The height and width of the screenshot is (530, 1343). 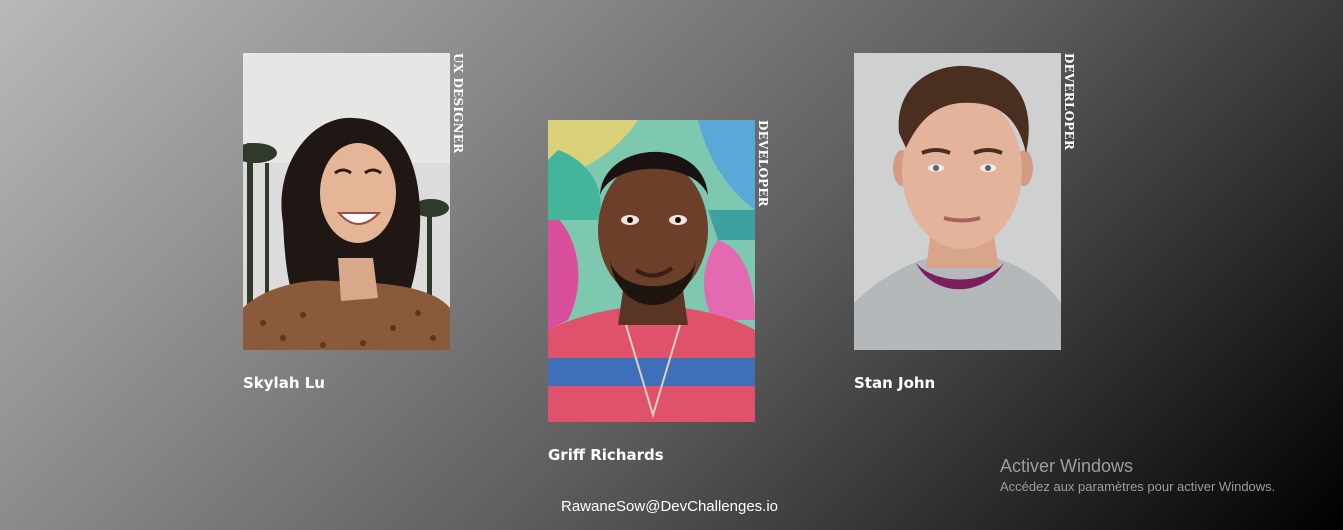 I want to click on member-name: Griff Richards, so click(x=606, y=455).